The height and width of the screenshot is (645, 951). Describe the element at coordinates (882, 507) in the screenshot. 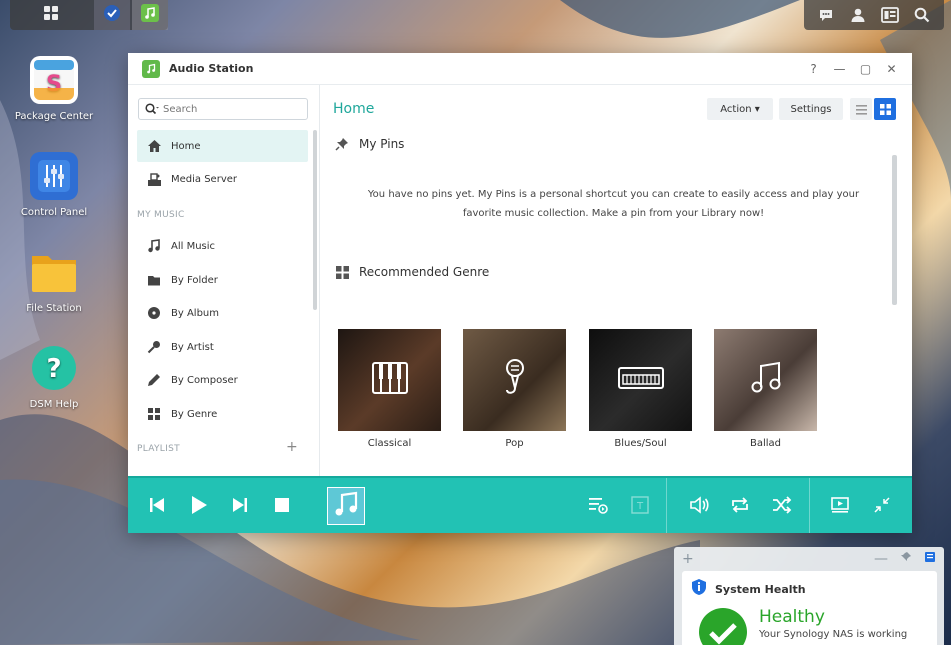

I see `mini-player-button` at that location.